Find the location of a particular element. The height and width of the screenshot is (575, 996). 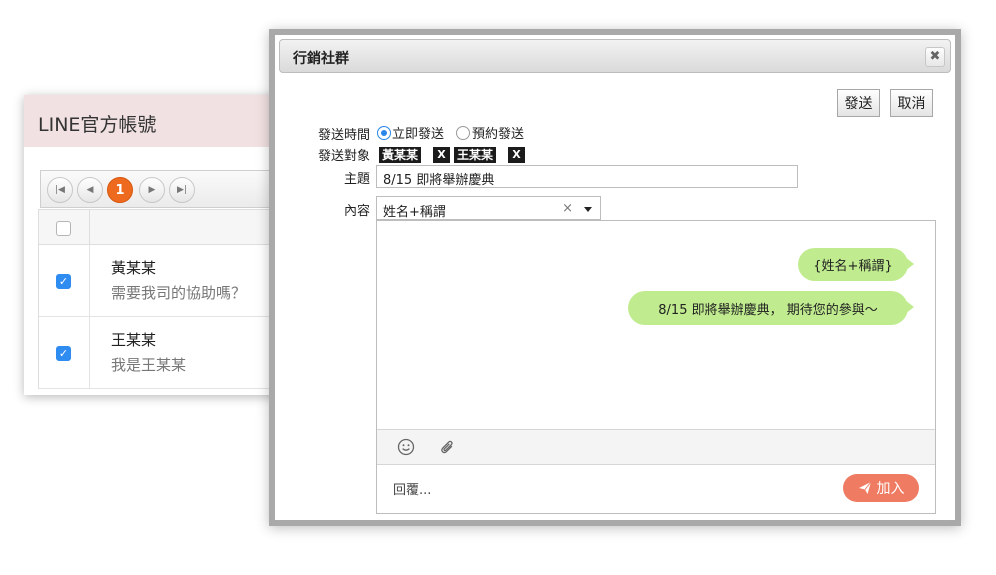

recipient-tag: 王某某 is located at coordinates (475, 155).